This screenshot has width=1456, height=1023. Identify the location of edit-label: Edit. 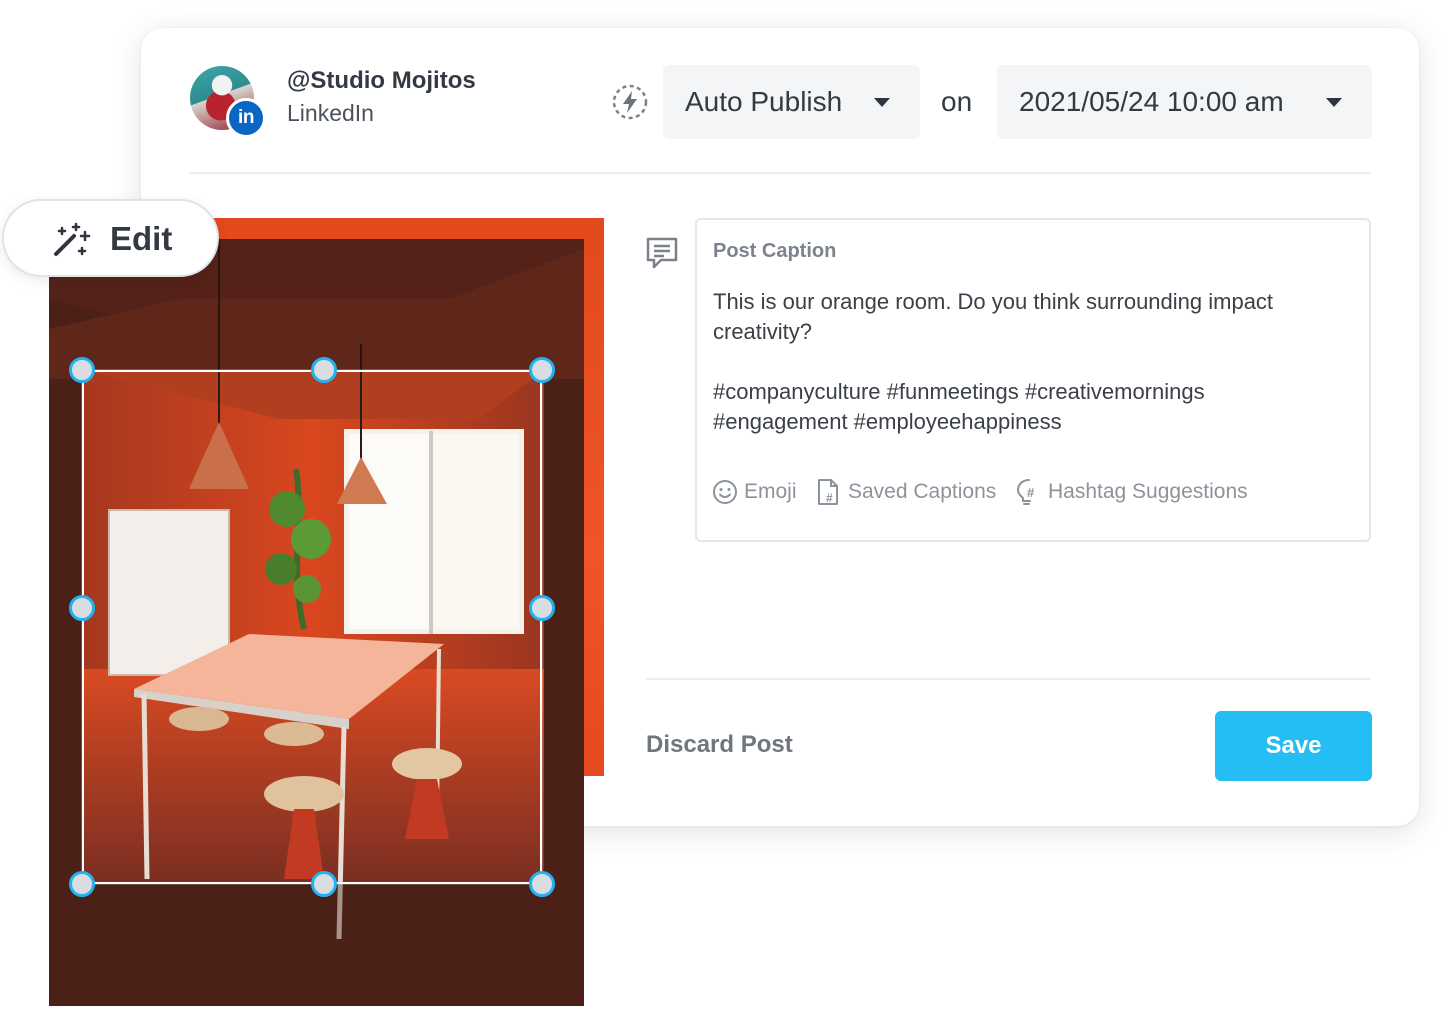
(141, 238).